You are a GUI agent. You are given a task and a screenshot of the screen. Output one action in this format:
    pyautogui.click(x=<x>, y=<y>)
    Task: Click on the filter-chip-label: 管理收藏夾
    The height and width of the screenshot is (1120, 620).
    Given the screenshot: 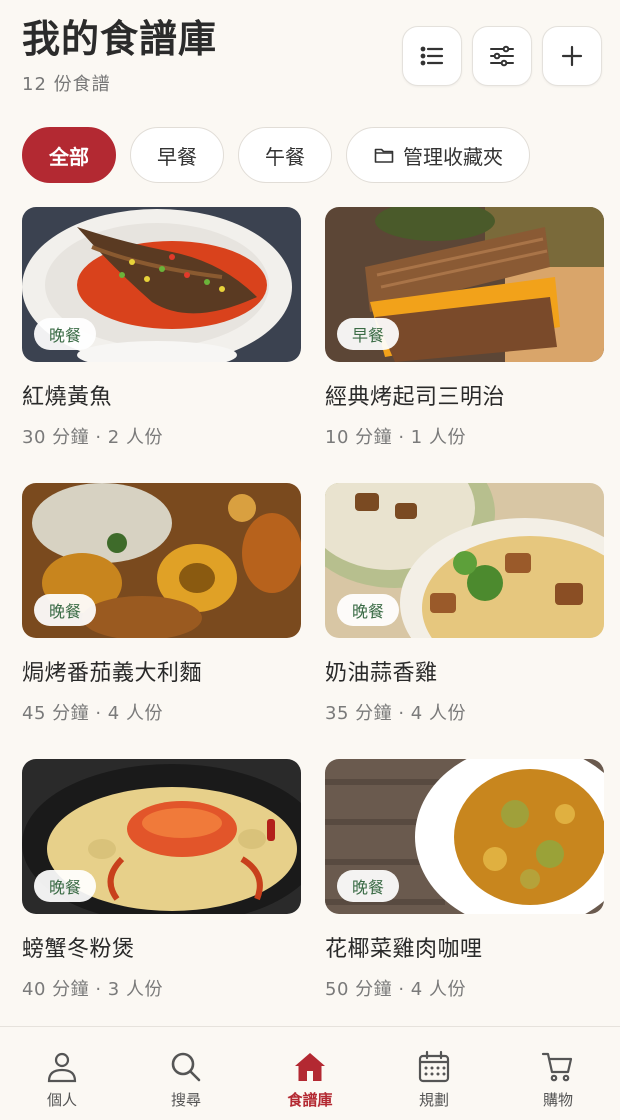 What is the action you would take?
    pyautogui.click(x=453, y=156)
    